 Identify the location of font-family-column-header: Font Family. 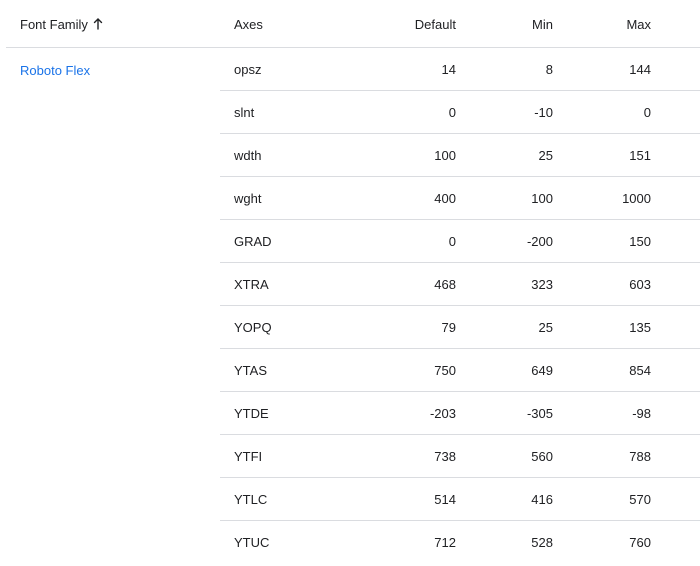
(61, 24).